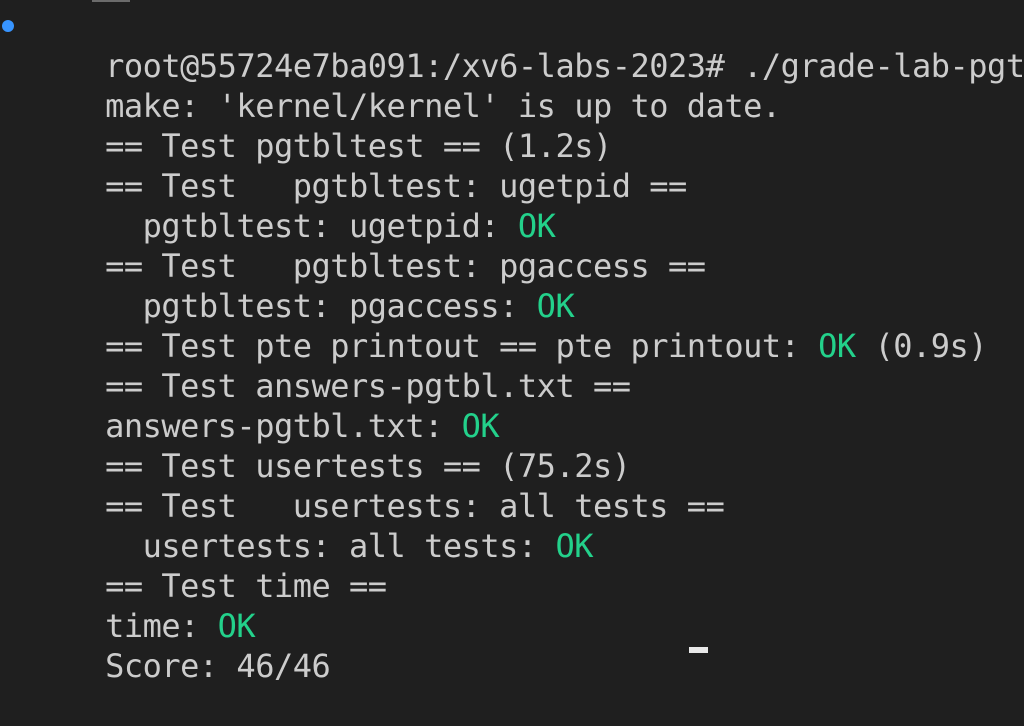 The height and width of the screenshot is (726, 1024). I want to click on output-line: == Test pgtbltest: pgaccess ==, so click(368, 245).